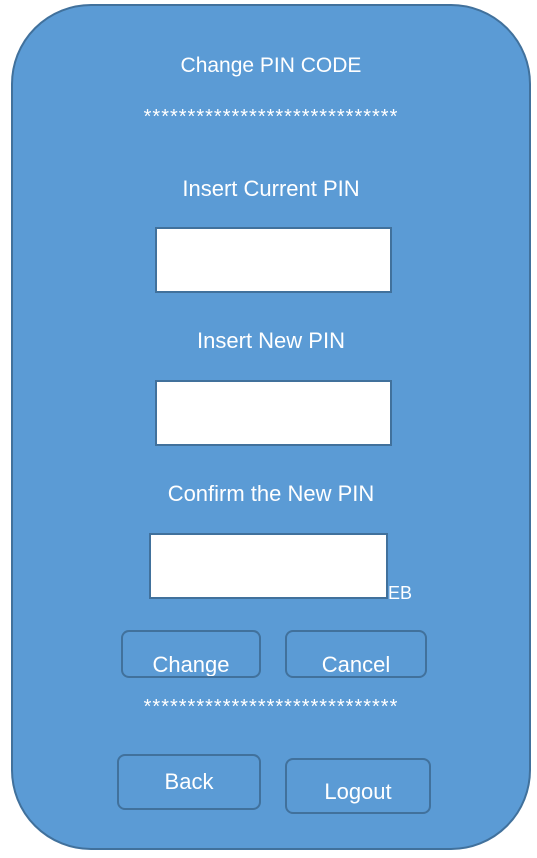  I want to click on change-button: Change, so click(191, 654).